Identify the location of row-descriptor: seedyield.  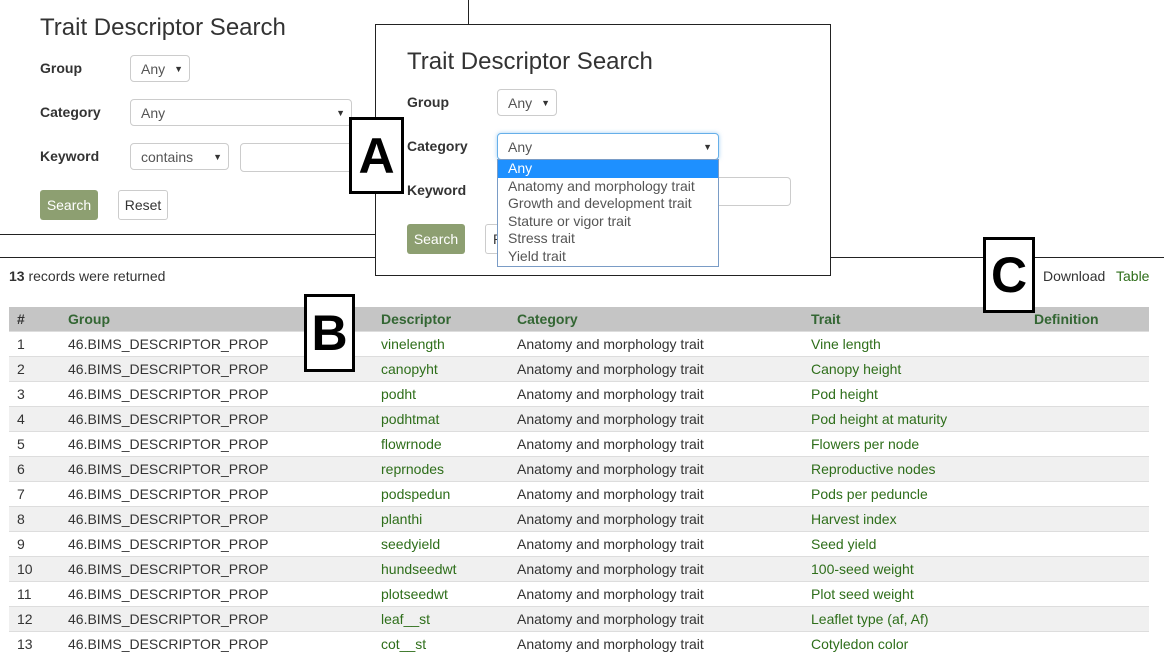
(441, 544).